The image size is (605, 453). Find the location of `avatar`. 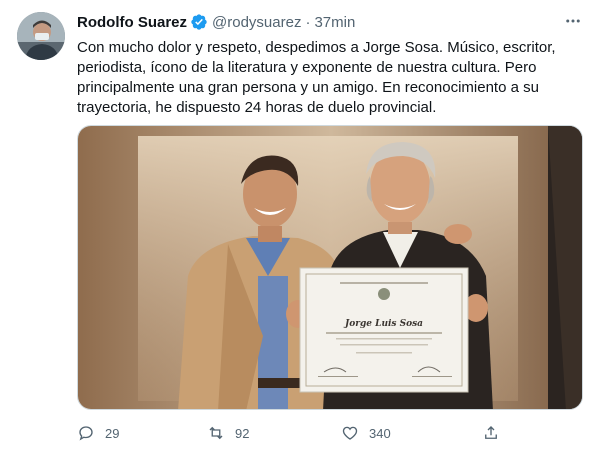

avatar is located at coordinates (41, 36).